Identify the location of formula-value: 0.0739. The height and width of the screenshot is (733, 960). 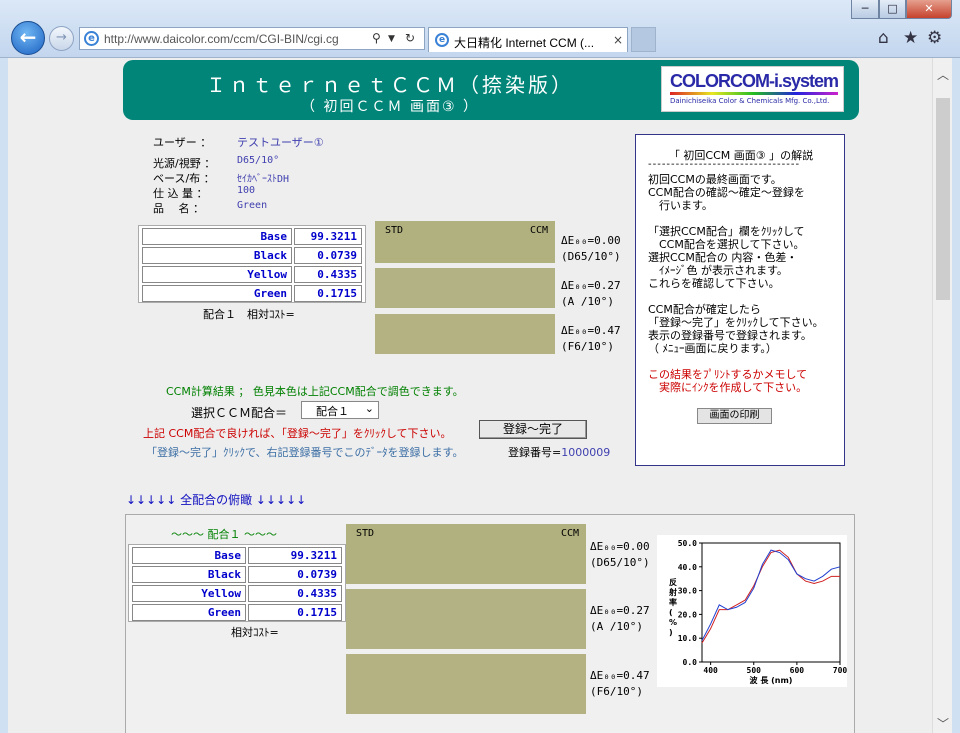
(295, 574).